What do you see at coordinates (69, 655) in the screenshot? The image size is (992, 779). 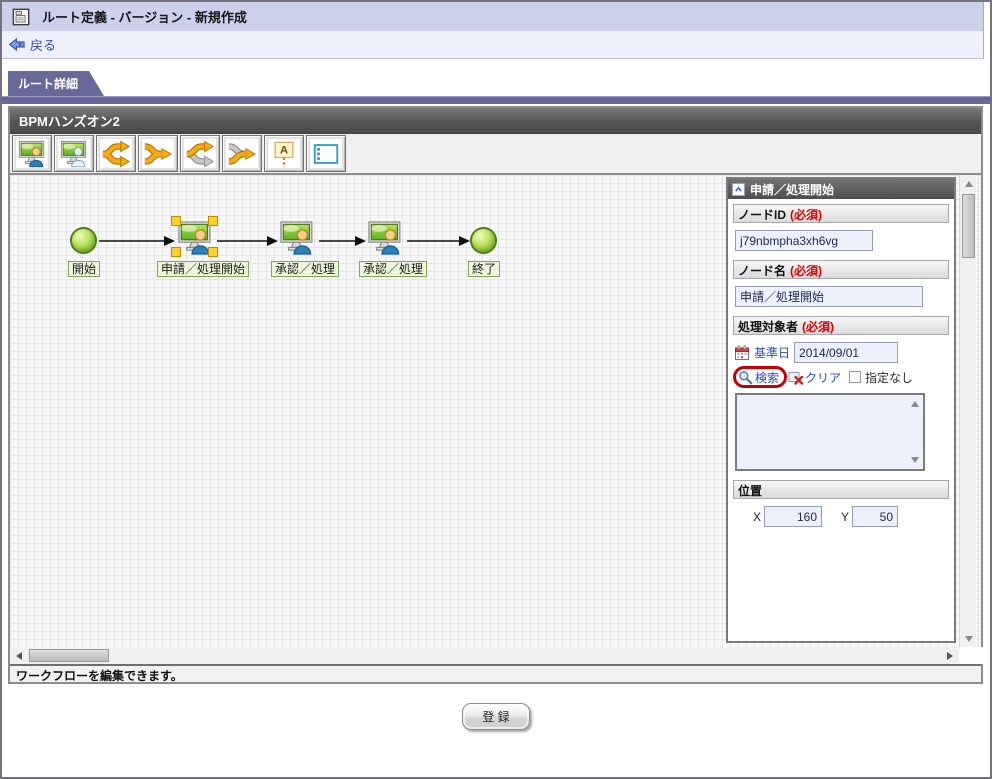 I see `horizontal-scroll-thumb` at bounding box center [69, 655].